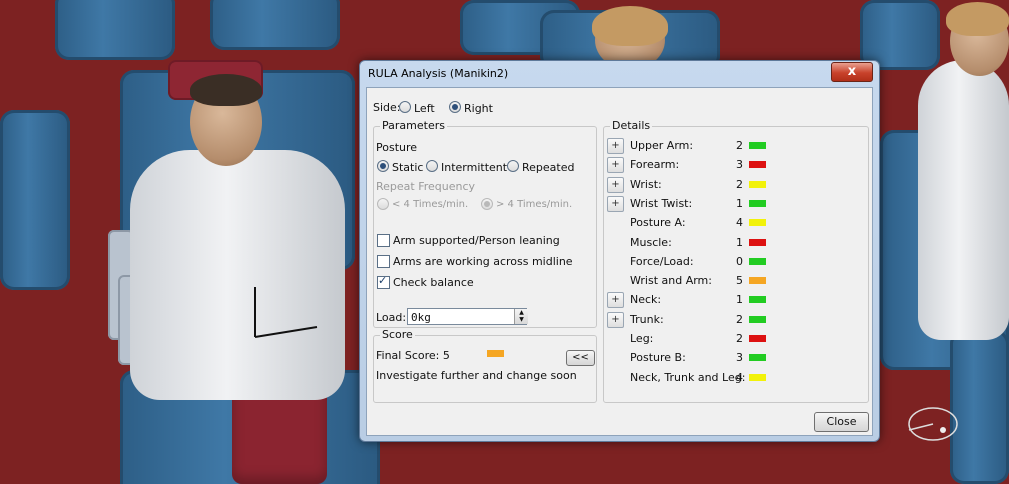 This screenshot has height=484, width=1009. I want to click on detail-label: Neck:, so click(646, 300).